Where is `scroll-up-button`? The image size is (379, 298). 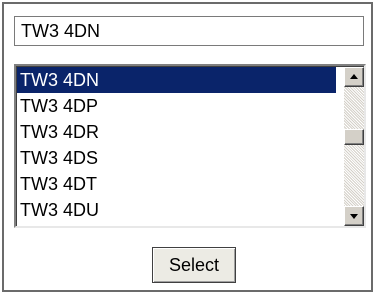
scroll-up-button is located at coordinates (354, 77).